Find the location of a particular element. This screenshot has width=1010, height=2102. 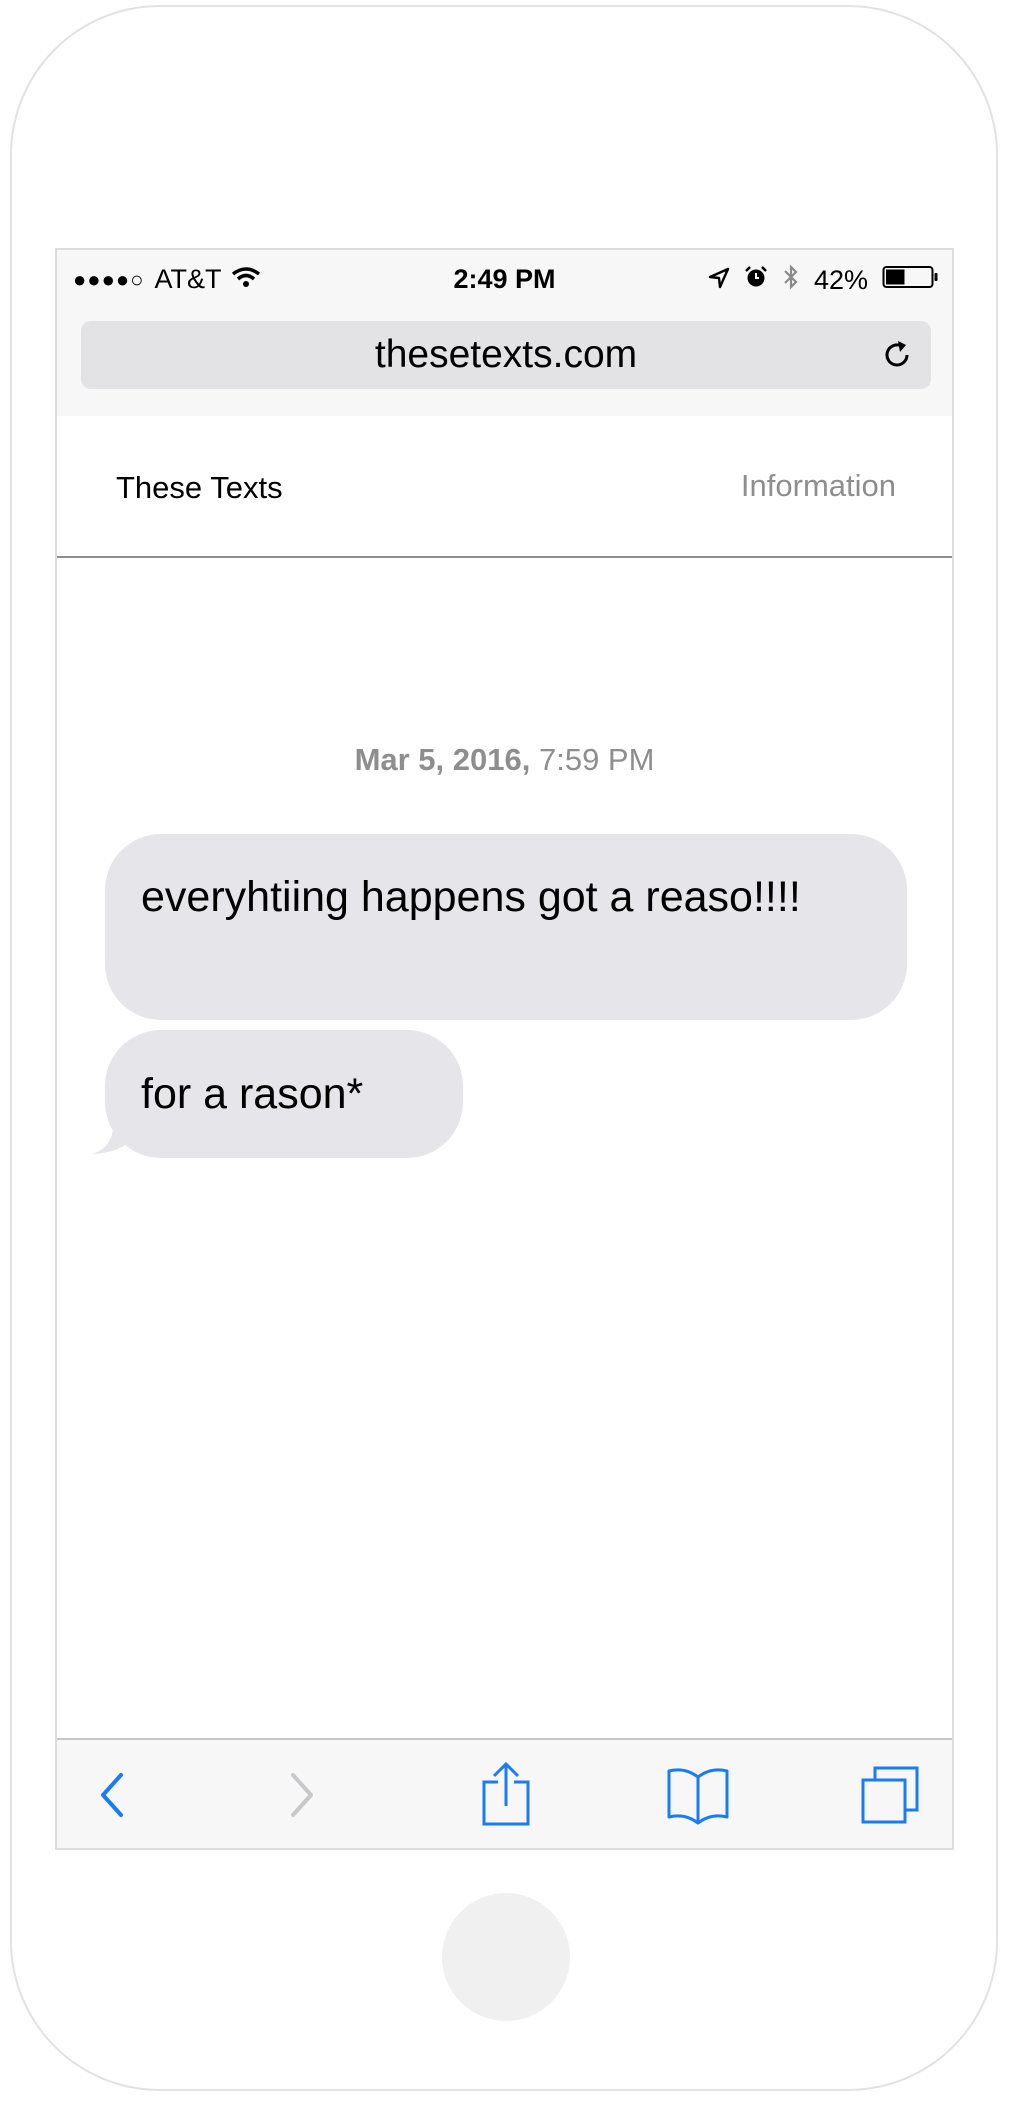

share-icon is located at coordinates (506, 1795).